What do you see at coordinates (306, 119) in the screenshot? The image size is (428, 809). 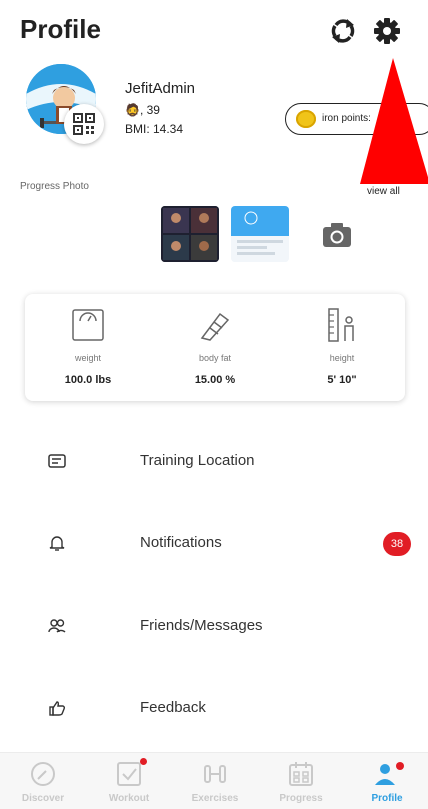 I see `coin-icon` at bounding box center [306, 119].